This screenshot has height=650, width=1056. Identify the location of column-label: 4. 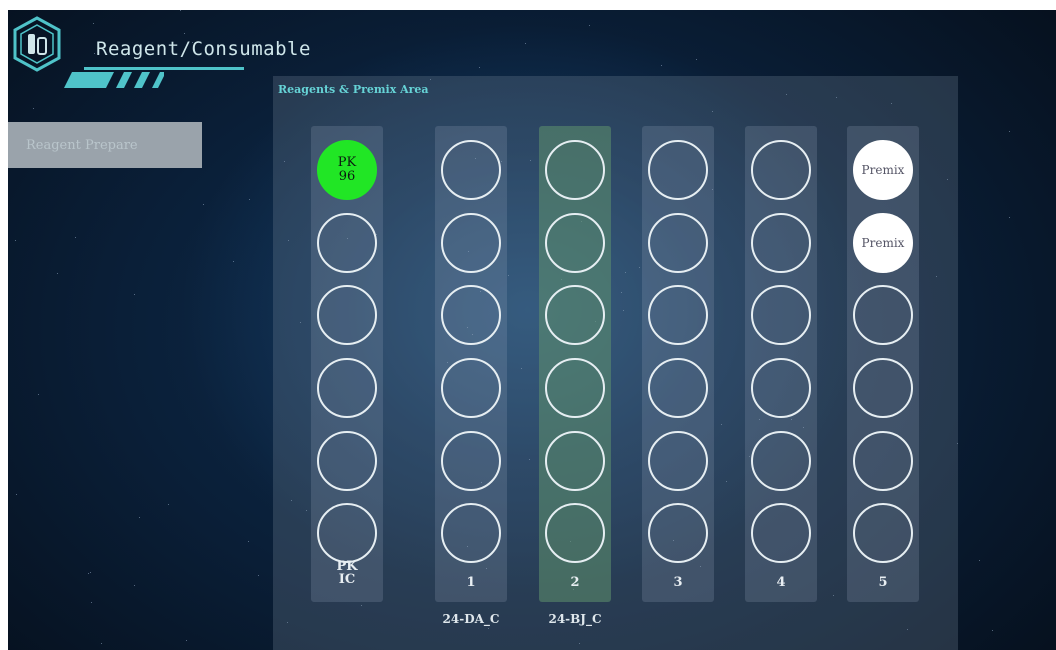
(781, 582).